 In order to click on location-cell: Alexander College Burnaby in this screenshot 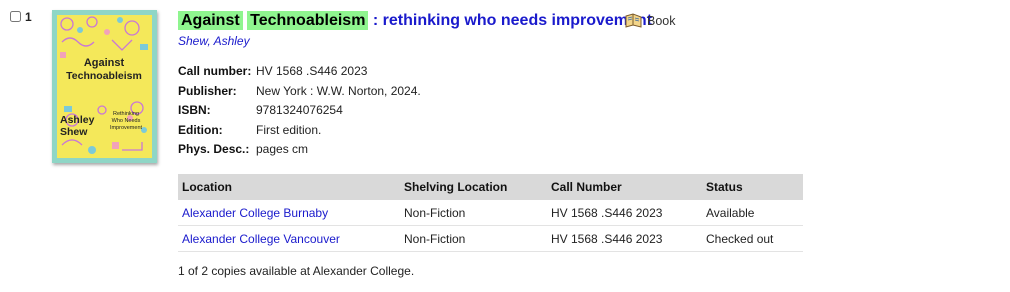, I will do `click(289, 213)`.